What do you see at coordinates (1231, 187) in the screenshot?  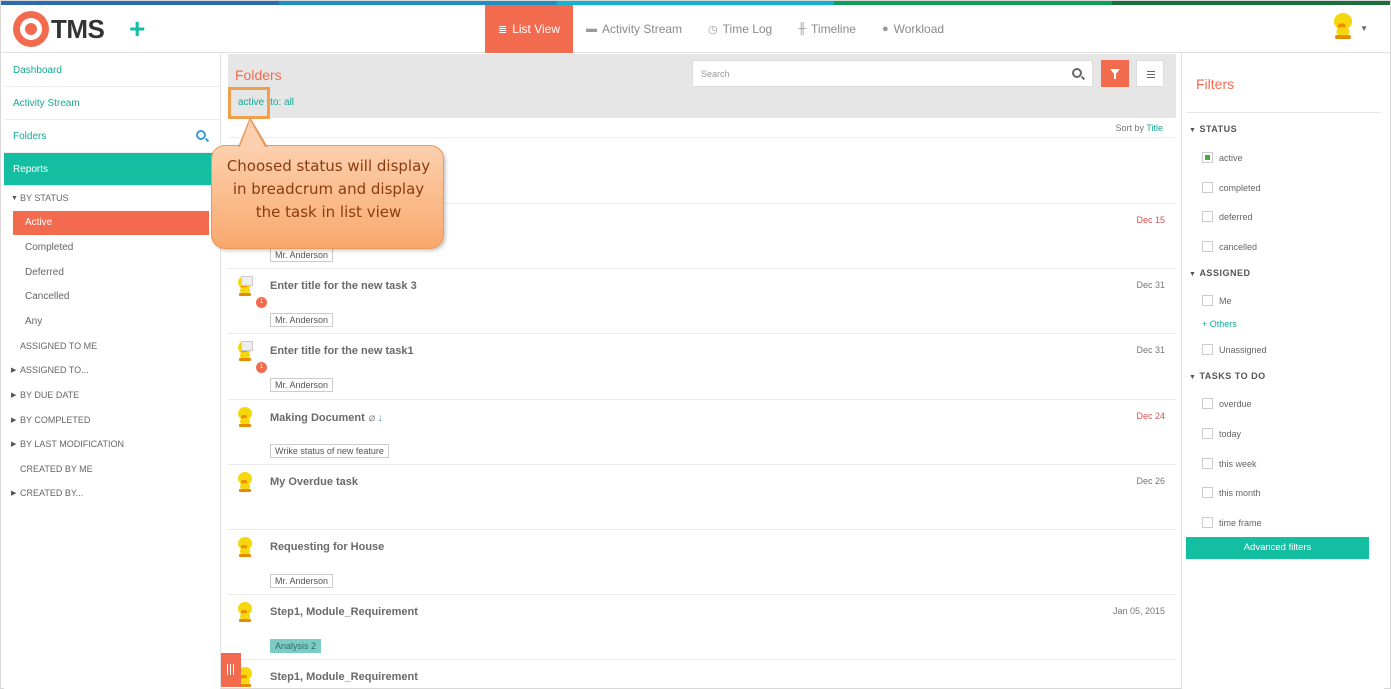 I see `filter-status-completed: completed` at bounding box center [1231, 187].